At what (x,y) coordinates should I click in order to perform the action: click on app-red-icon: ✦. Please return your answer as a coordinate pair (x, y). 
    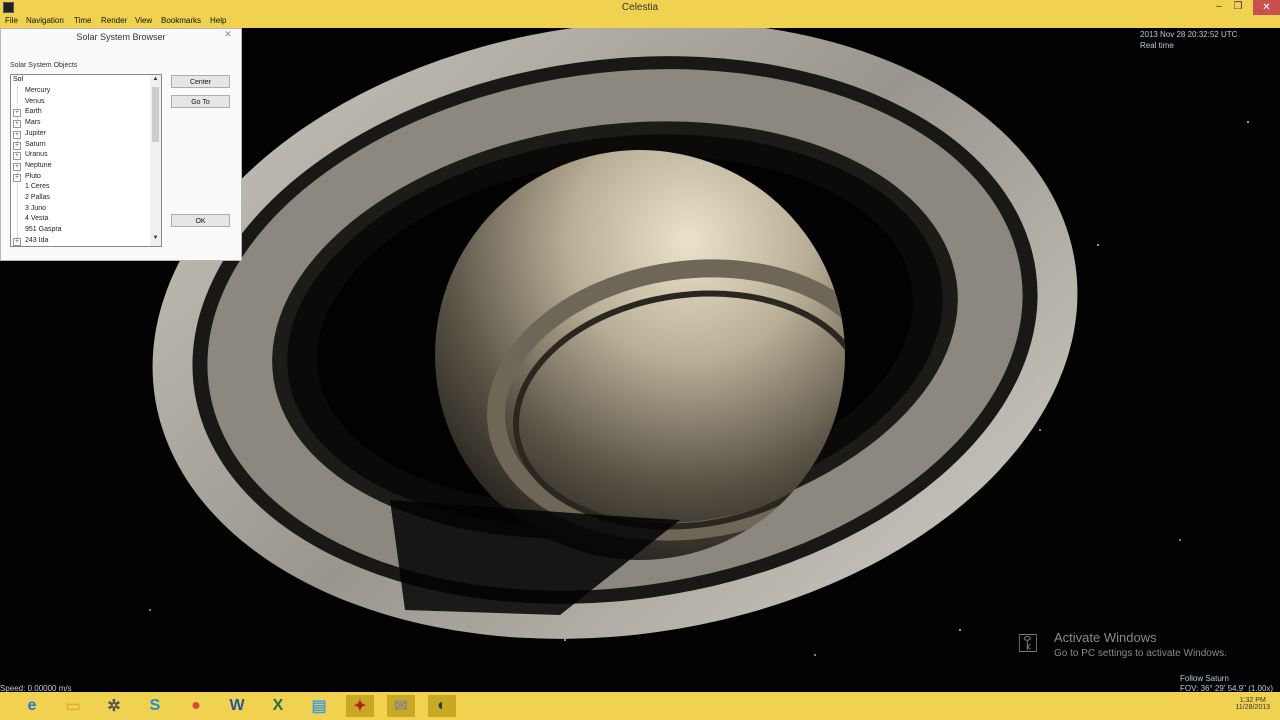
    Looking at the image, I should click on (360, 706).